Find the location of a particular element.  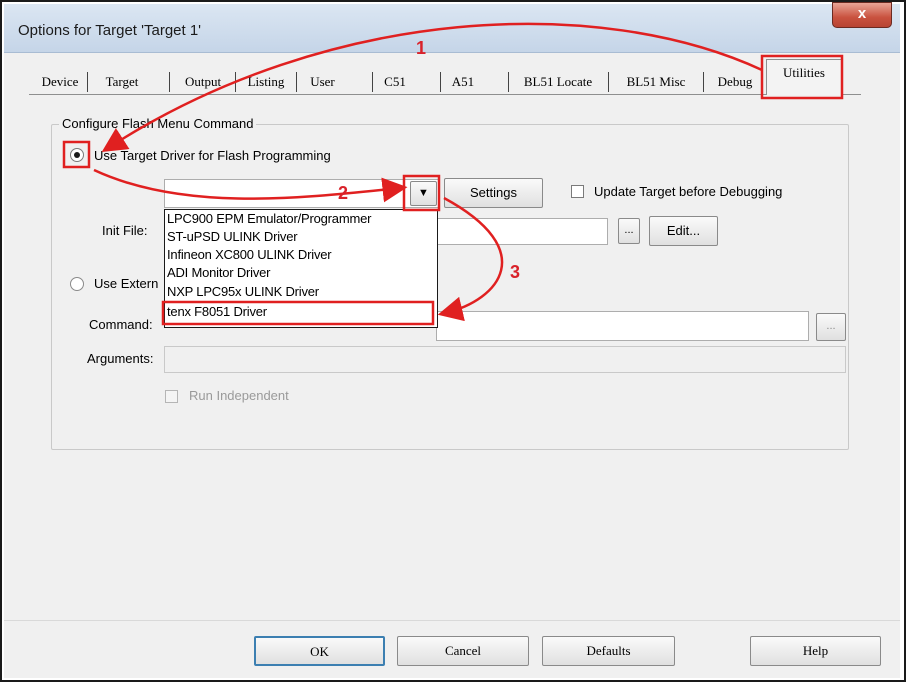

window-title: Options for Target 'Target 1' is located at coordinates (110, 30).